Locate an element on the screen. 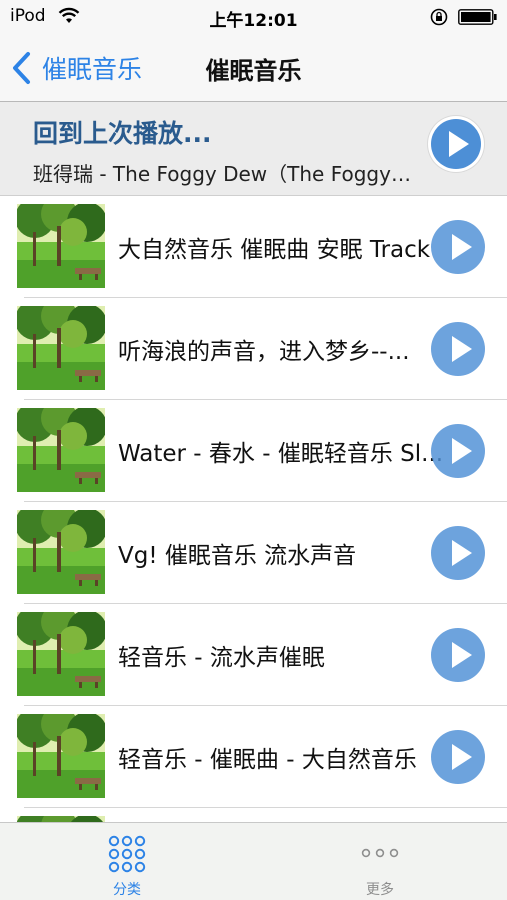 The width and height of the screenshot is (507, 900). tab-more: 更多 is located at coordinates (380, 861).